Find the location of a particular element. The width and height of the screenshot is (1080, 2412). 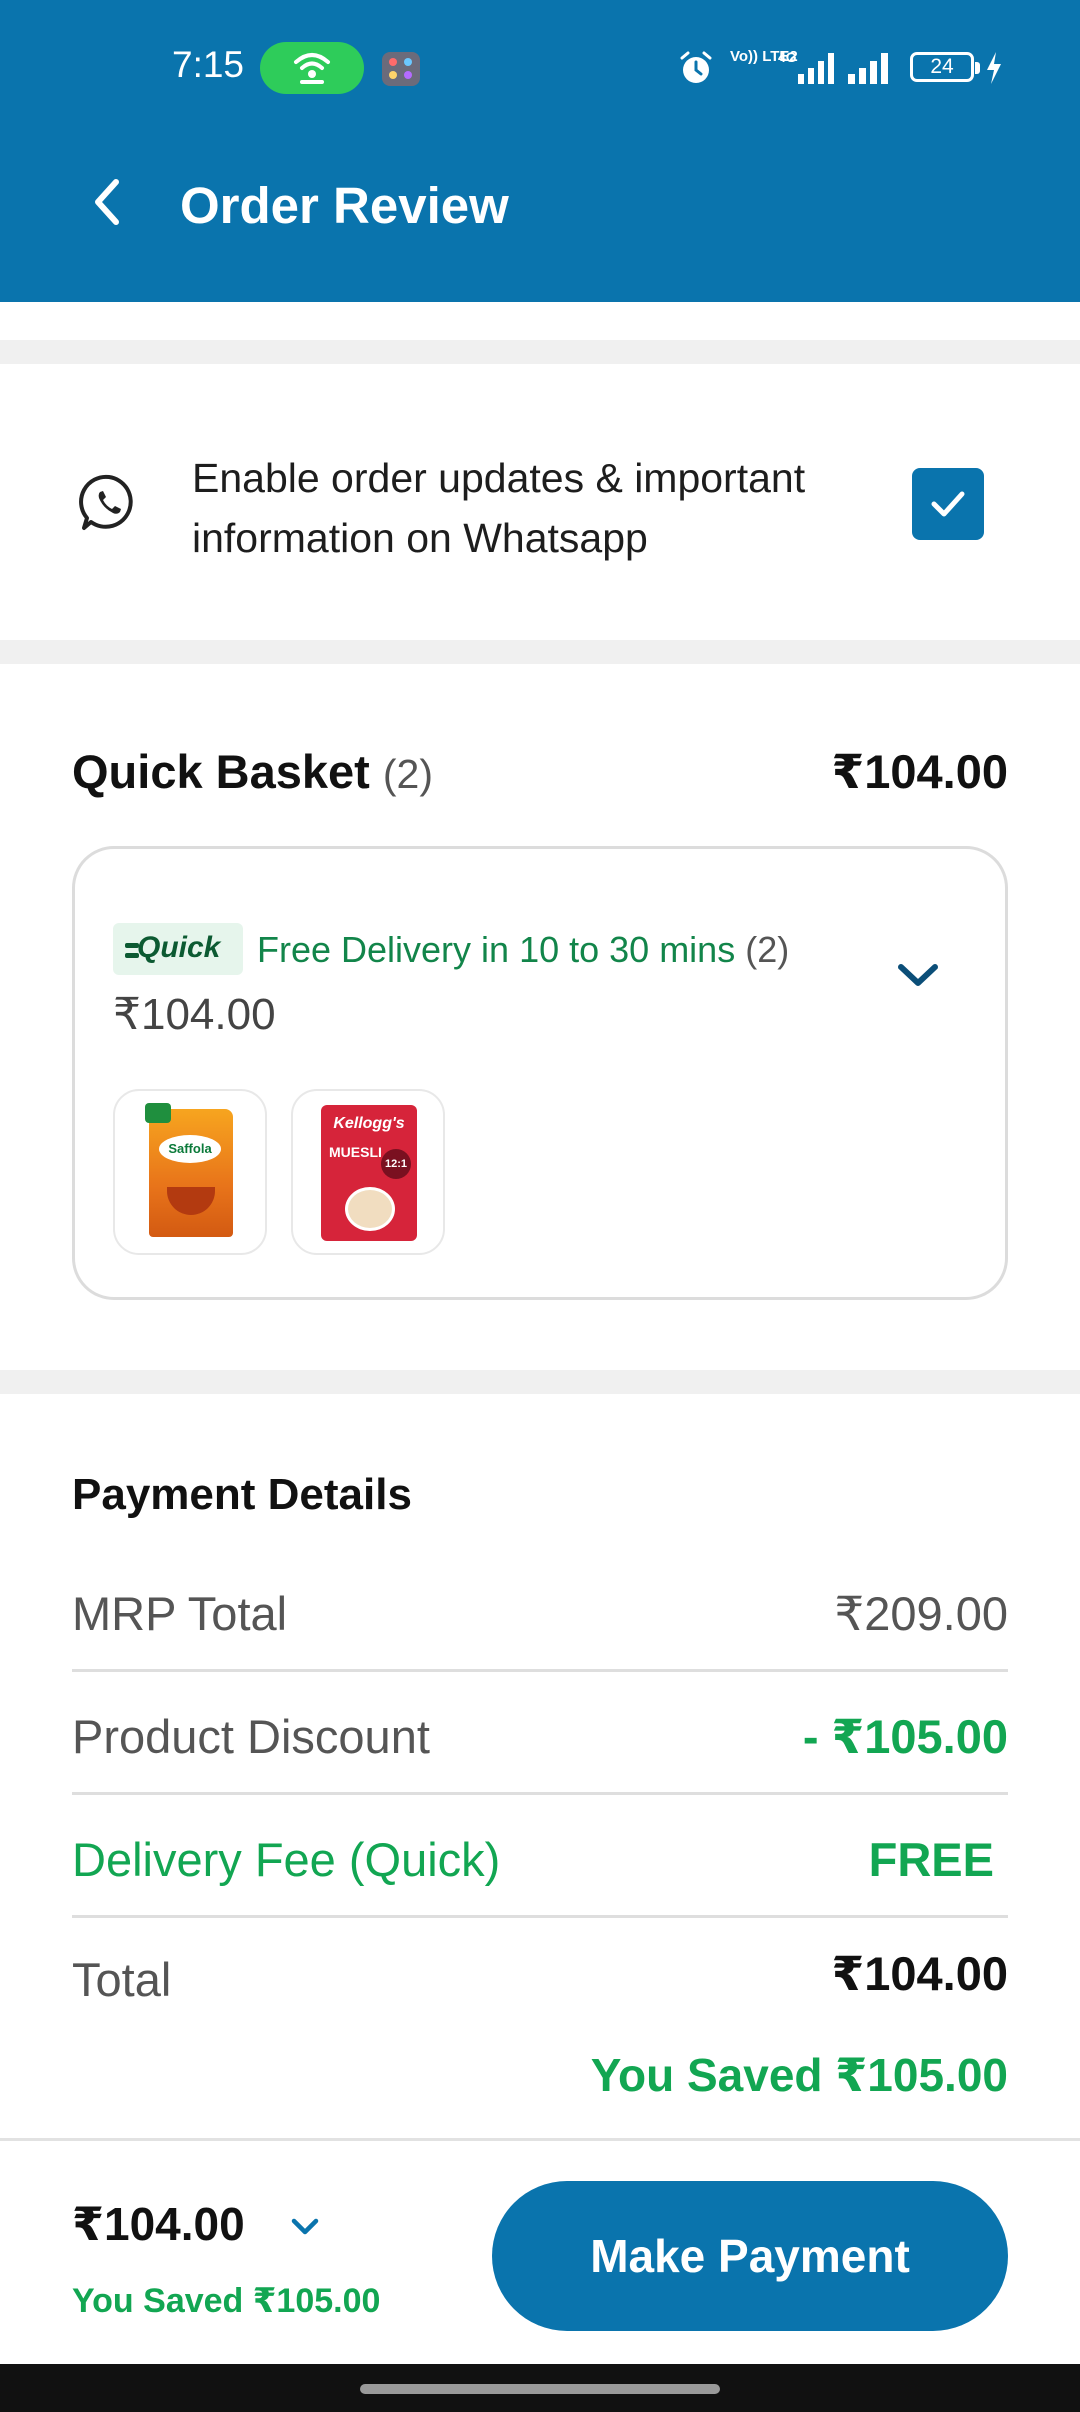

payment-row-discount: Product Discount - ₹105.00 is located at coordinates (540, 1734).